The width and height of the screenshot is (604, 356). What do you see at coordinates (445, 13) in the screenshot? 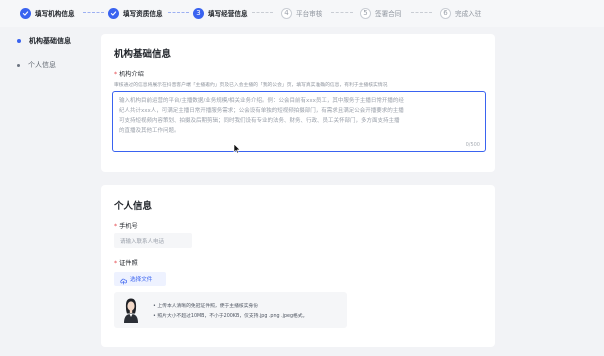
I see `step-number: 6` at bounding box center [445, 13].